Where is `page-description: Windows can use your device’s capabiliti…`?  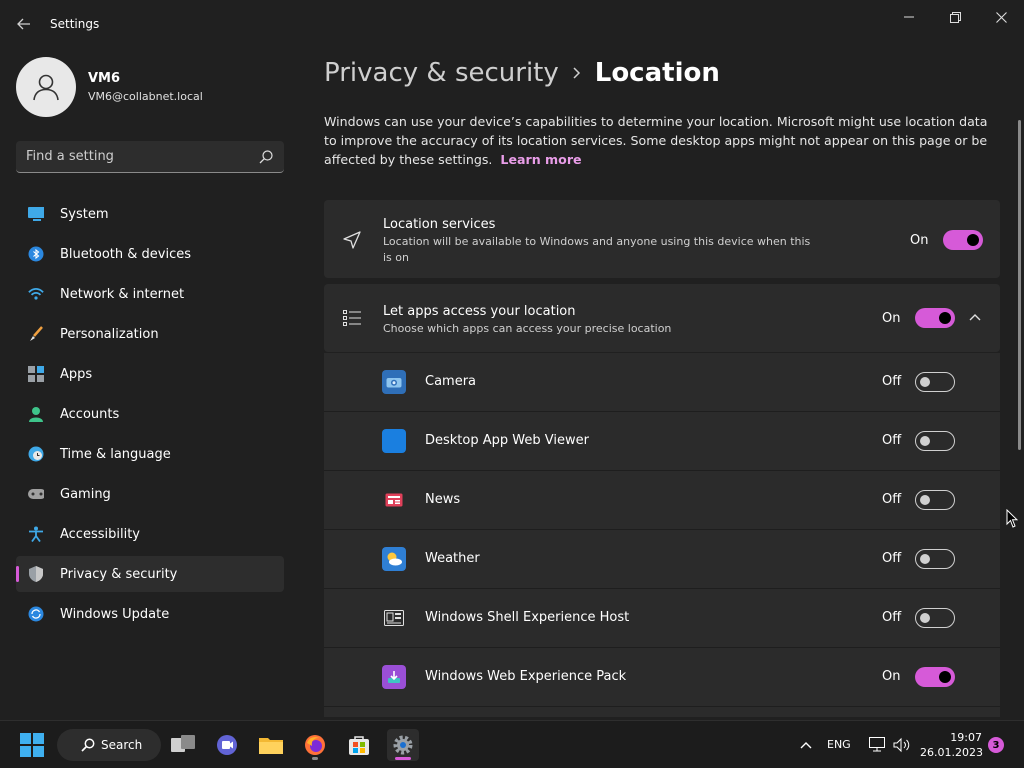 page-description: Windows can use your device’s capabiliti… is located at coordinates (662, 140).